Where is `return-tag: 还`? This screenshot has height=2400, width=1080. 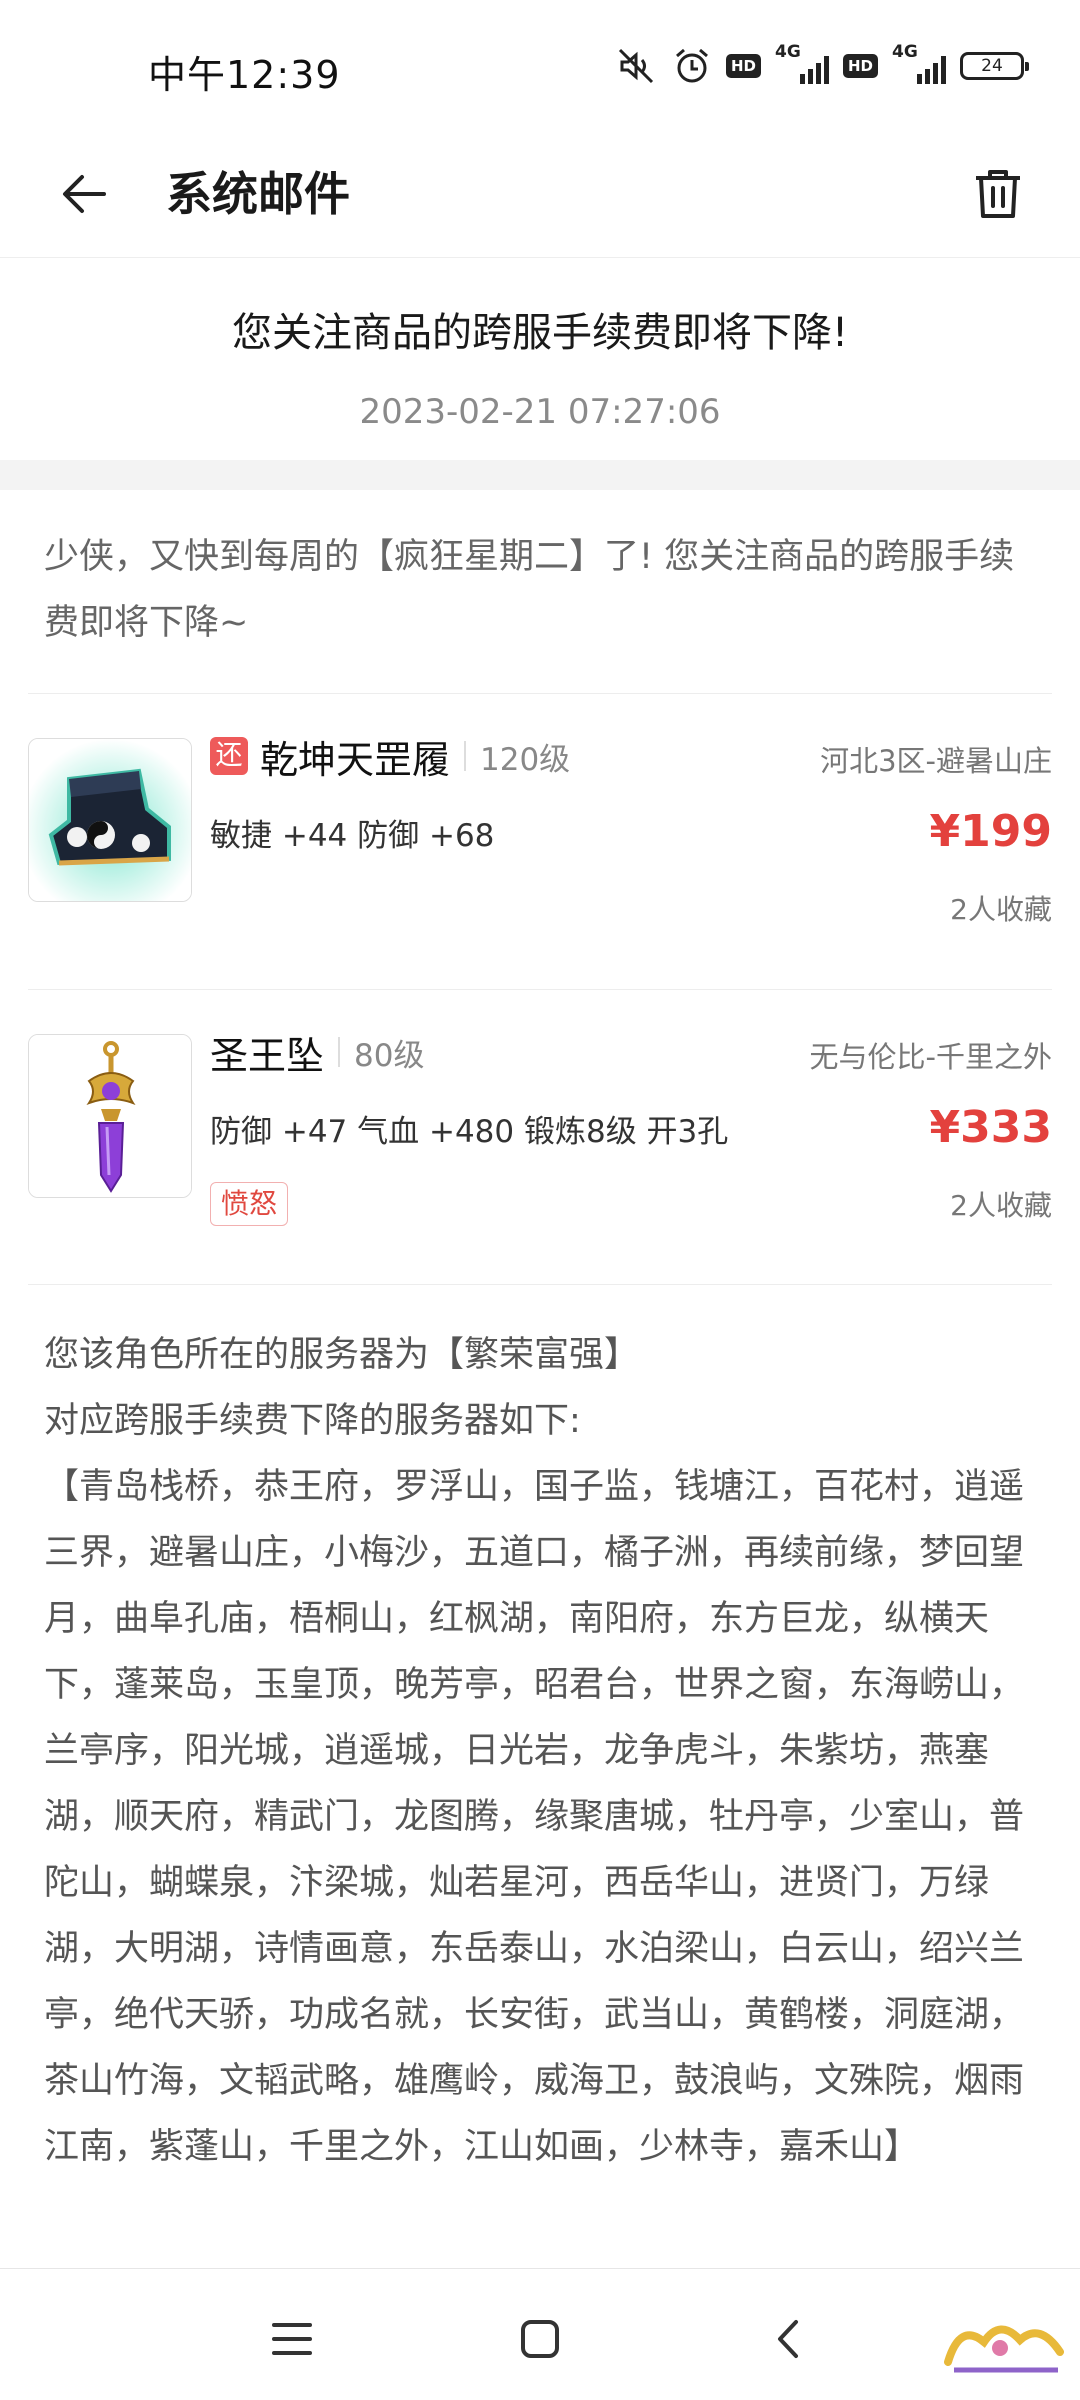
return-tag: 还 is located at coordinates (229, 756).